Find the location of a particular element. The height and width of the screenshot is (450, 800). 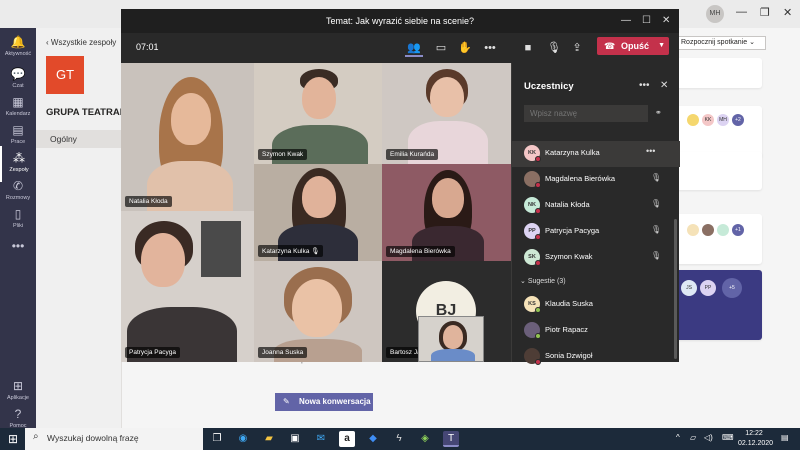

avatar-overflow: +2 is located at coordinates (738, 120).